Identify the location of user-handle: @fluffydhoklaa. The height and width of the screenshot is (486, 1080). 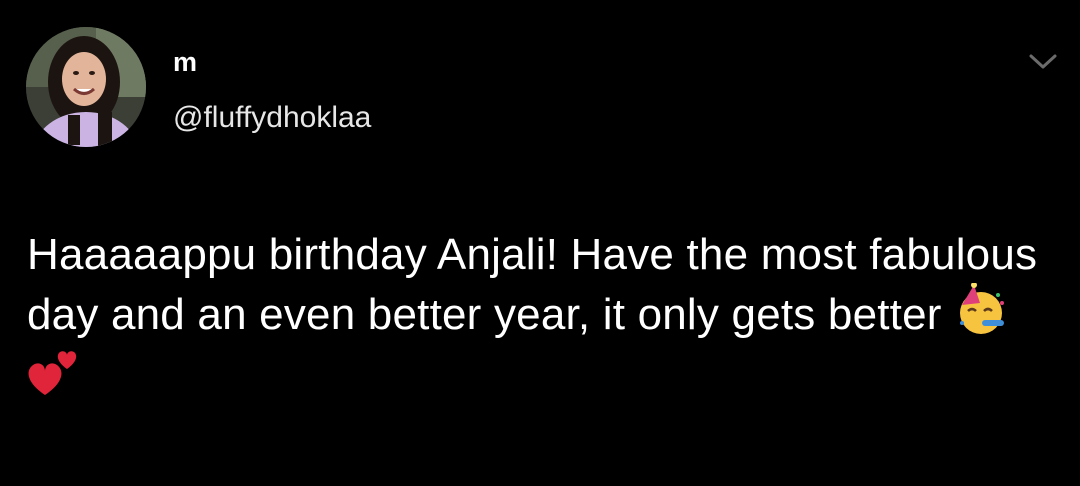
(272, 118).